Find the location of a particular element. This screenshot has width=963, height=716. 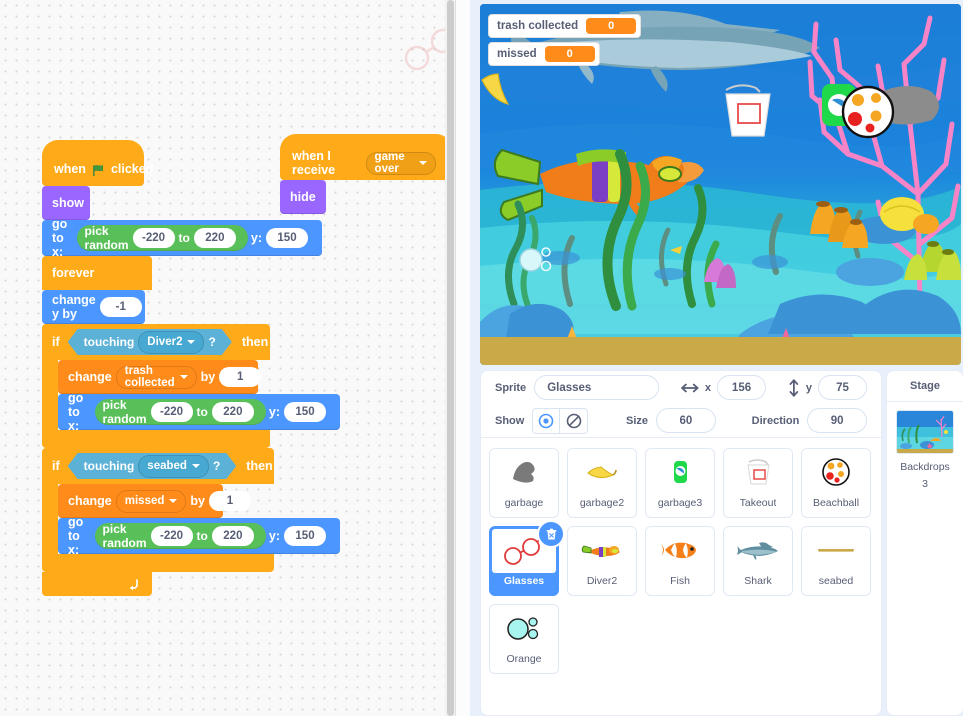

trash-icon is located at coordinates (551, 533).